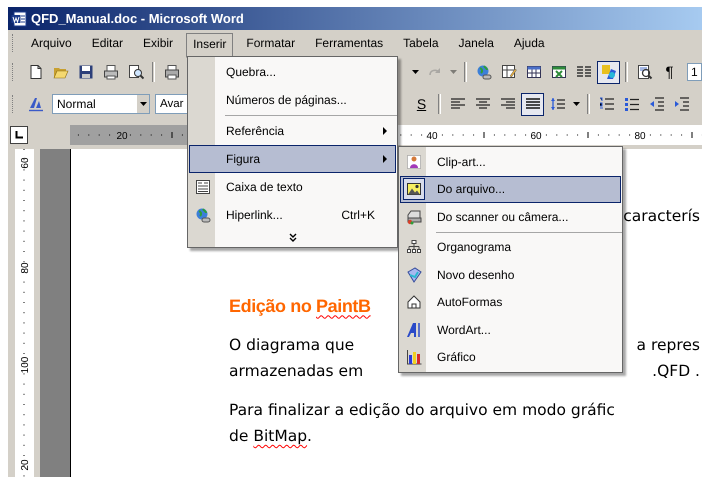 Image resolution: width=702 pixels, height=477 pixels. What do you see at coordinates (349, 43) in the screenshot?
I see `menu-bar-item: Ferramentas` at bounding box center [349, 43].